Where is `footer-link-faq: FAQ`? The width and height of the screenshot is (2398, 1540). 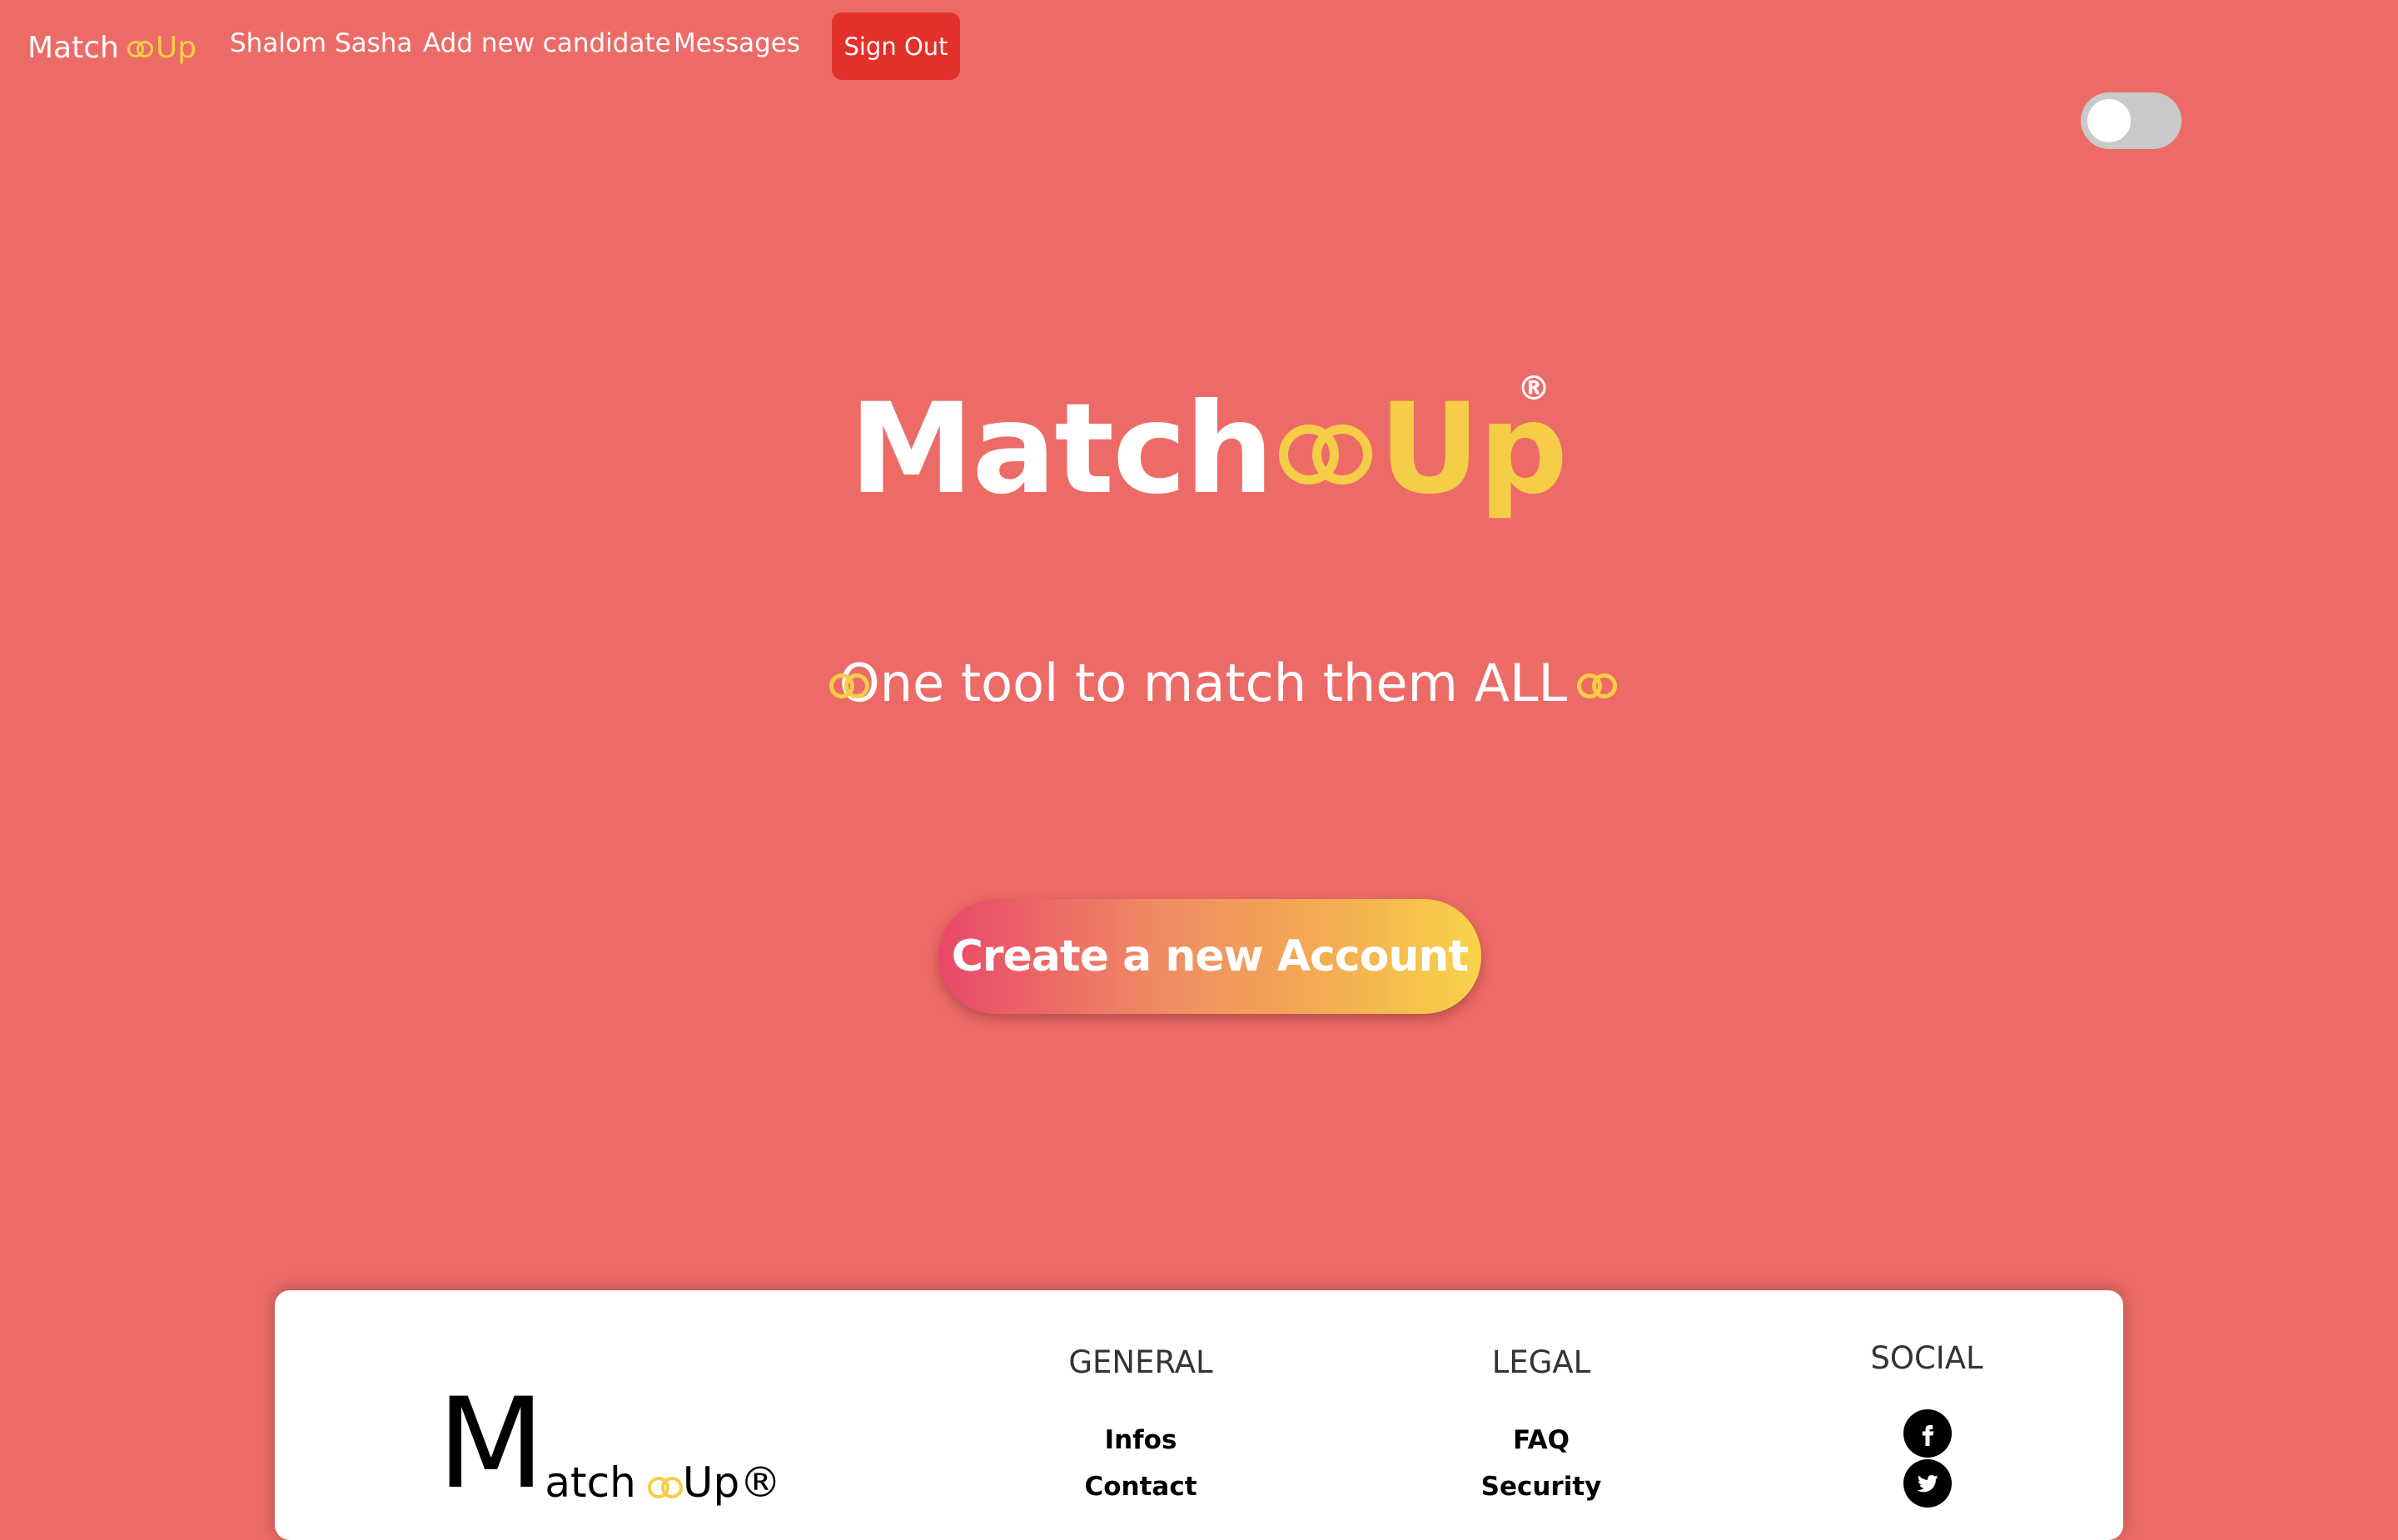
footer-link-faq: FAQ is located at coordinates (1541, 1440).